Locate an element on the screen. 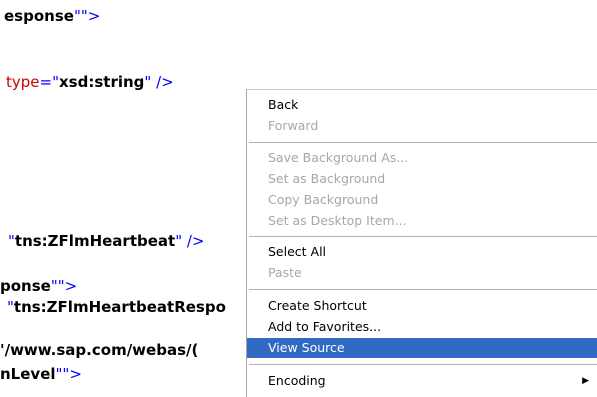 The height and width of the screenshot is (397, 597). submenu-arrow-icon: ▶ is located at coordinates (585, 381).